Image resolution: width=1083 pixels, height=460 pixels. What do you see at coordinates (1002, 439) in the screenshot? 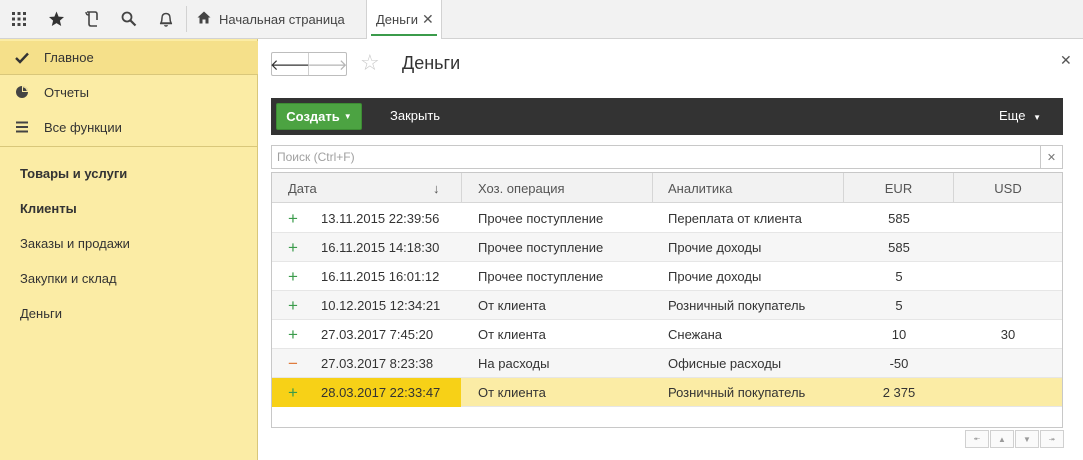
I see `scroll-up-button: ▲` at bounding box center [1002, 439].